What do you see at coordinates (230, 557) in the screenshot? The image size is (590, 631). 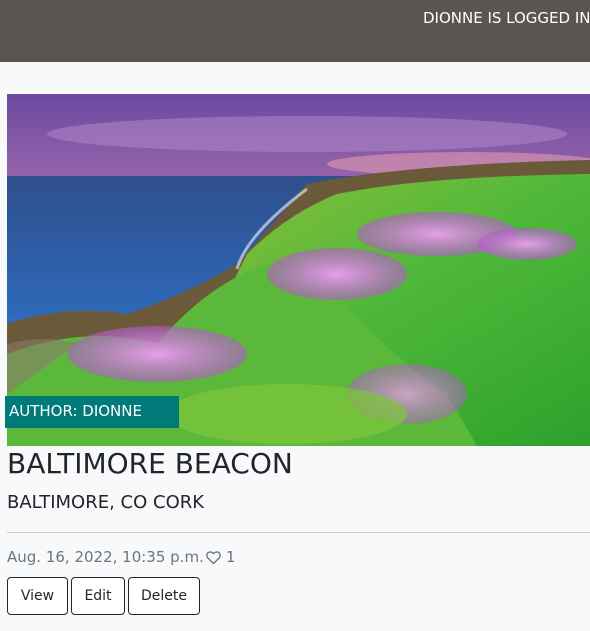 I see `like-count: 1` at bounding box center [230, 557].